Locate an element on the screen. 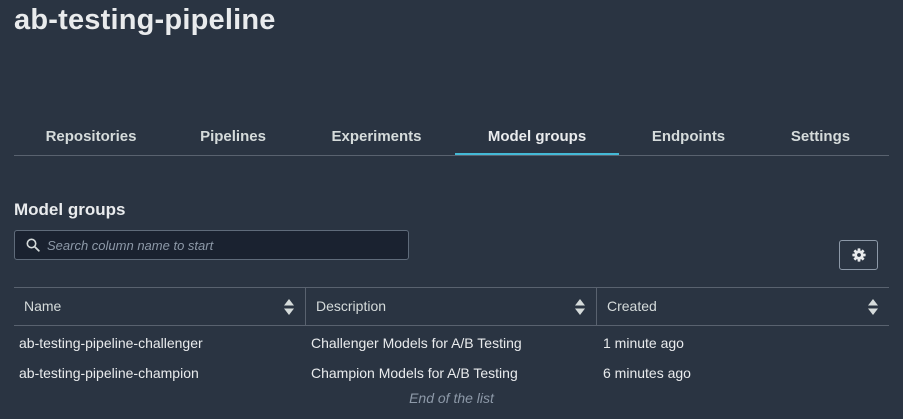 The image size is (903, 419). gear-icon is located at coordinates (859, 255).